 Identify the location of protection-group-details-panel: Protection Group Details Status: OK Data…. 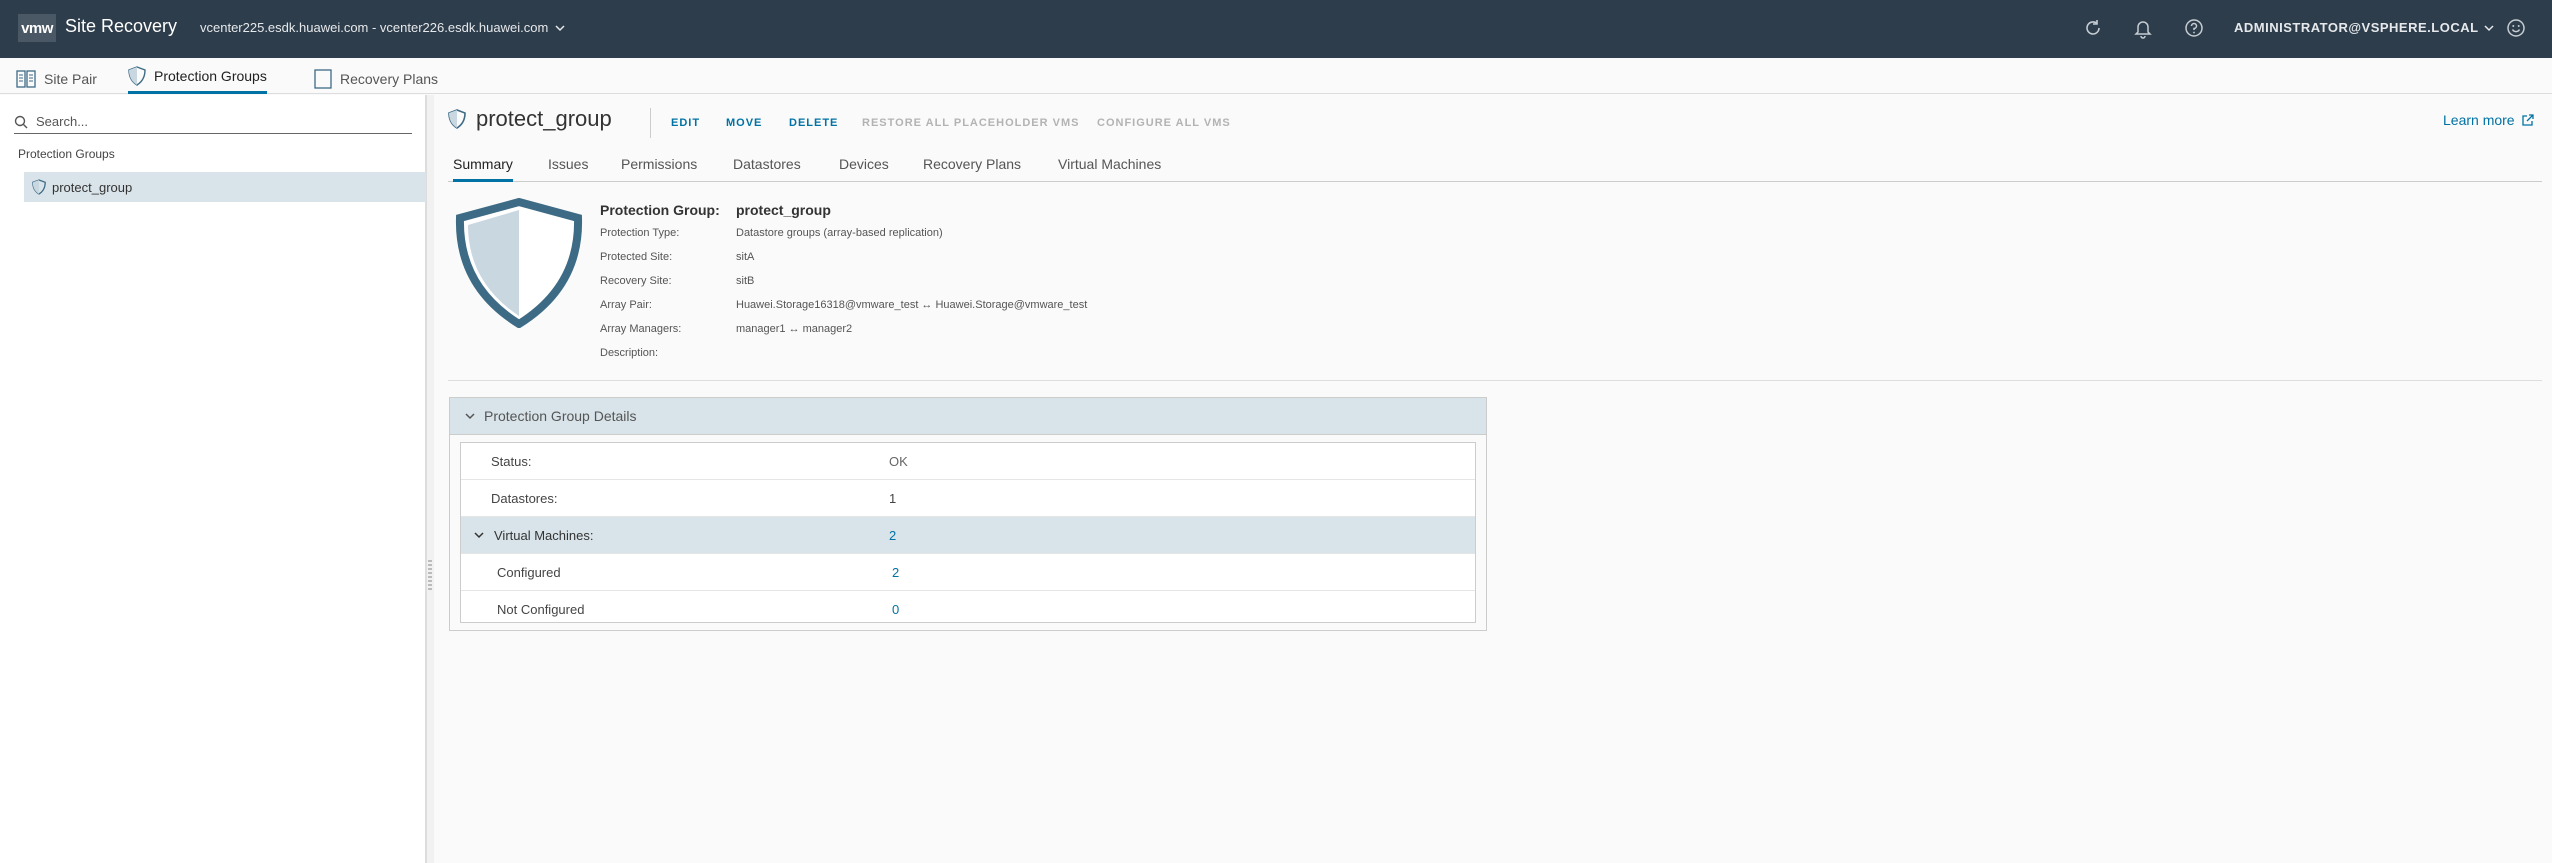
(968, 514).